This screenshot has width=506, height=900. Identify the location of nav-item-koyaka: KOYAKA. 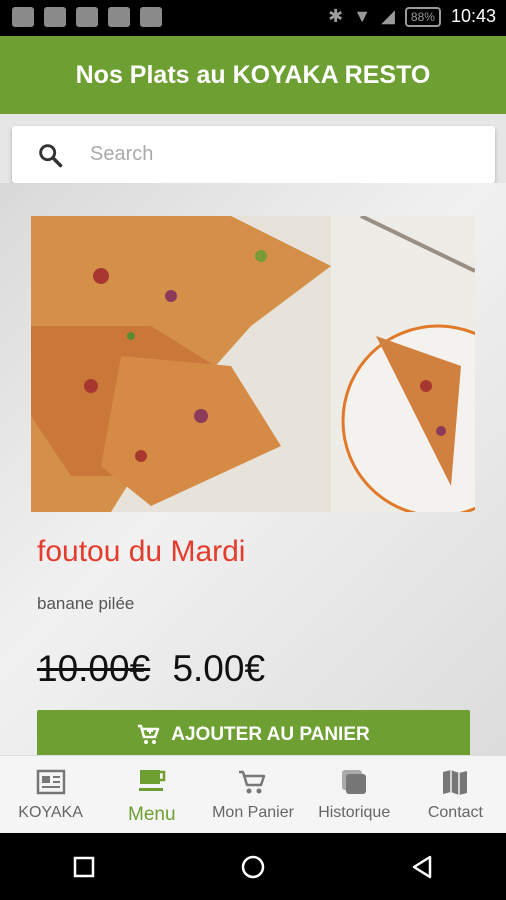
(50, 795).